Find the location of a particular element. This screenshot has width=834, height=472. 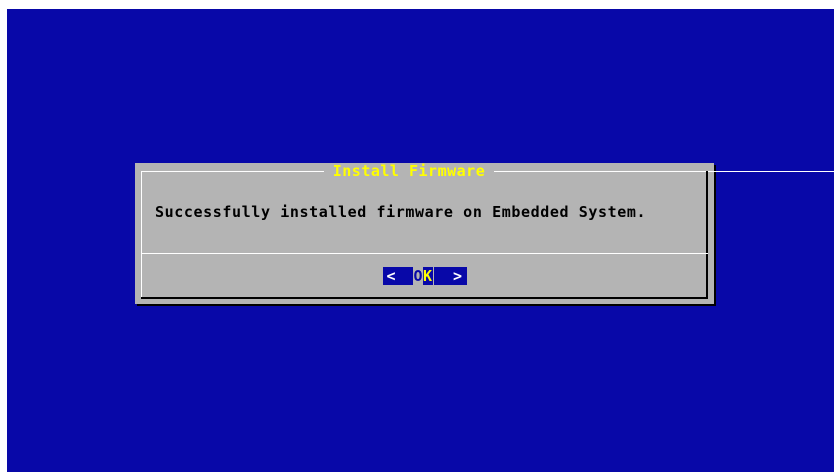

ok-button-label-rest: K is located at coordinates (428, 276).